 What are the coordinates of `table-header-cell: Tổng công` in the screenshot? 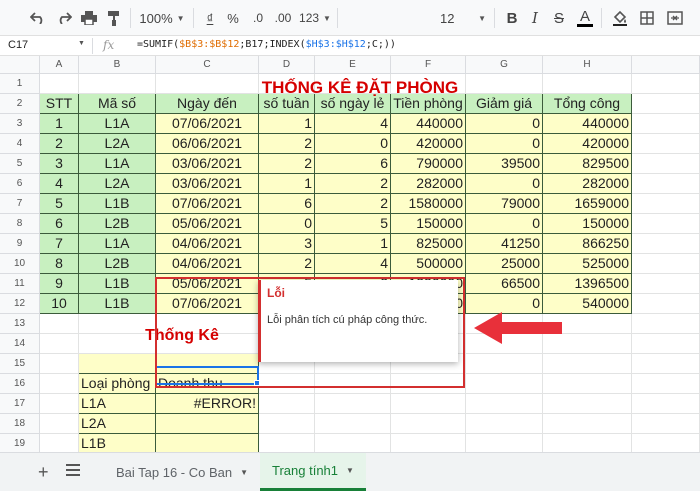 It's located at (587, 104).